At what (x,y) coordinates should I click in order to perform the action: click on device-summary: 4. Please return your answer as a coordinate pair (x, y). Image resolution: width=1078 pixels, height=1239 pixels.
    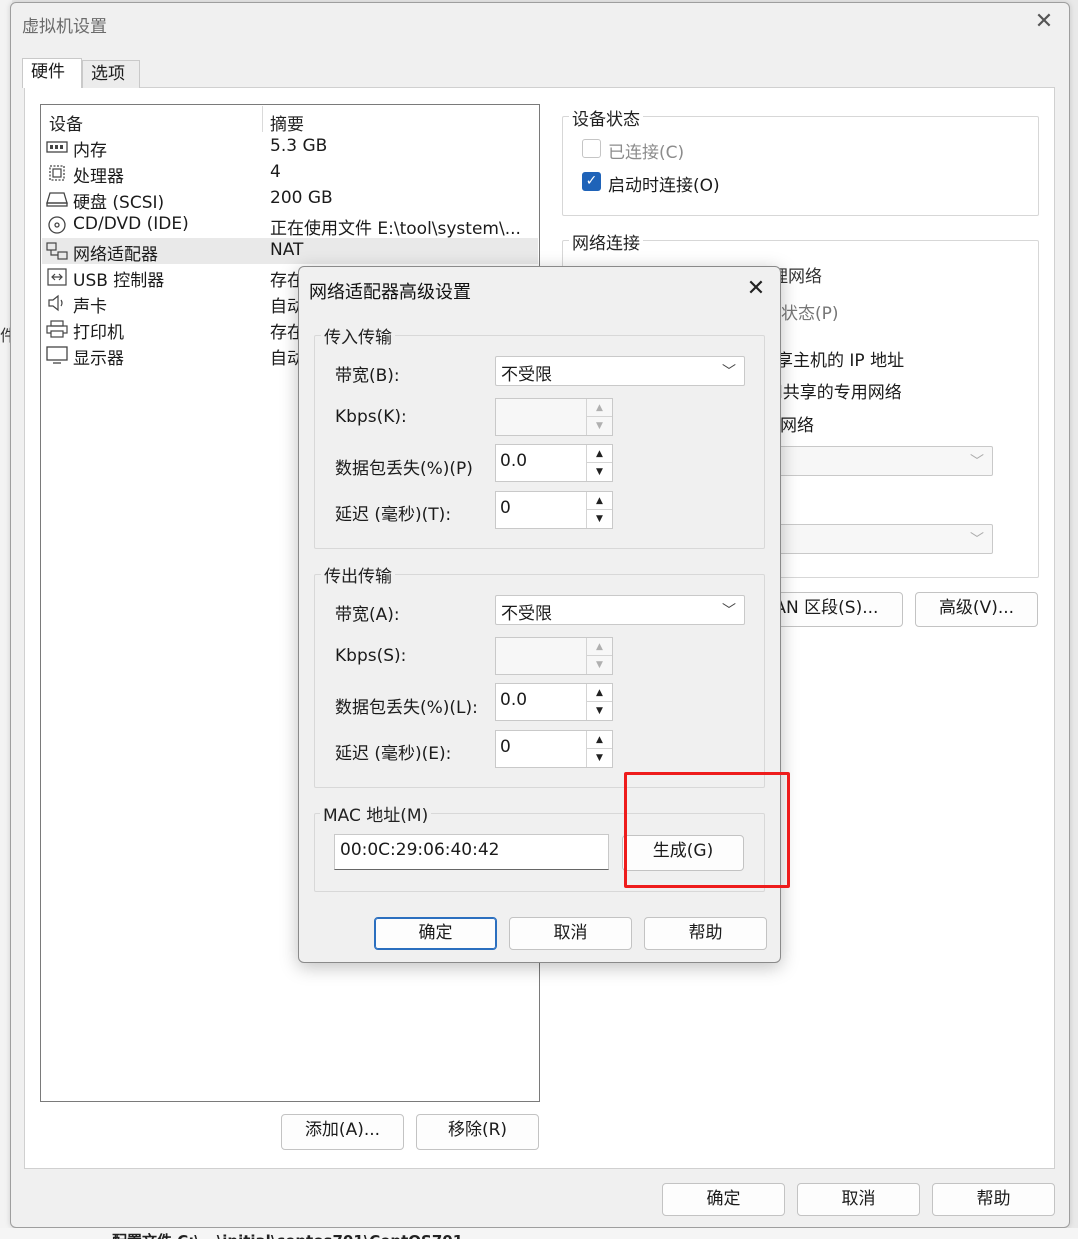
    Looking at the image, I should click on (275, 172).